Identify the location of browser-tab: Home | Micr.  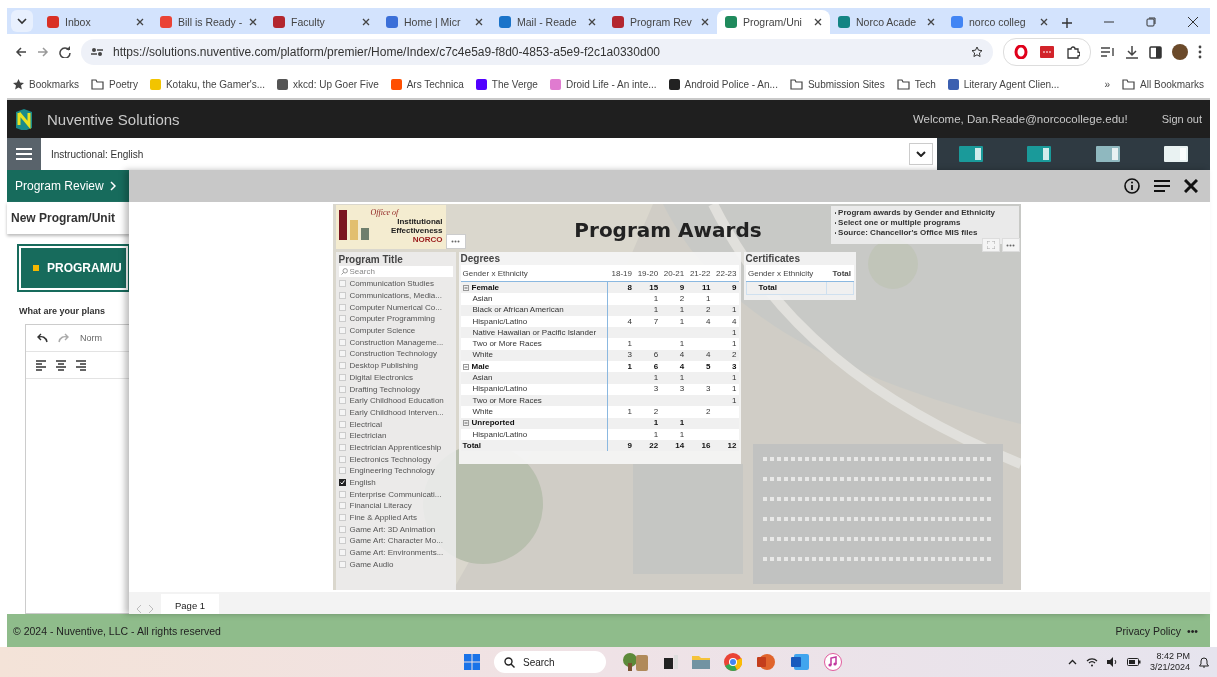
(434, 22).